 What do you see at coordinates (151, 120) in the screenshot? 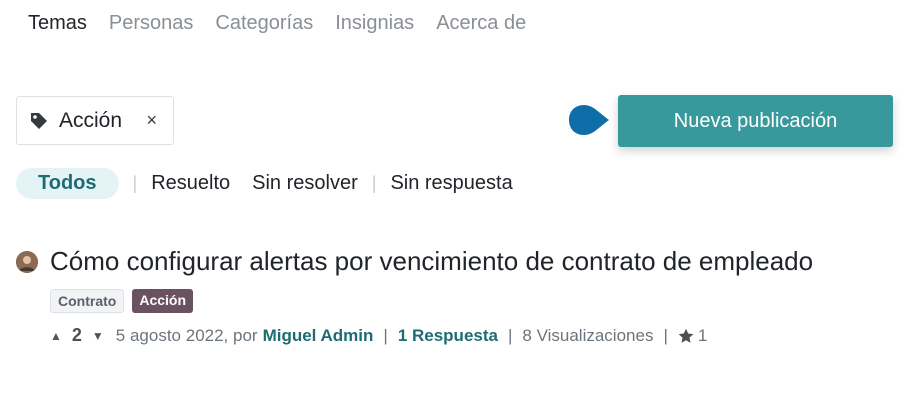
I see `remove-tag-button: ×` at bounding box center [151, 120].